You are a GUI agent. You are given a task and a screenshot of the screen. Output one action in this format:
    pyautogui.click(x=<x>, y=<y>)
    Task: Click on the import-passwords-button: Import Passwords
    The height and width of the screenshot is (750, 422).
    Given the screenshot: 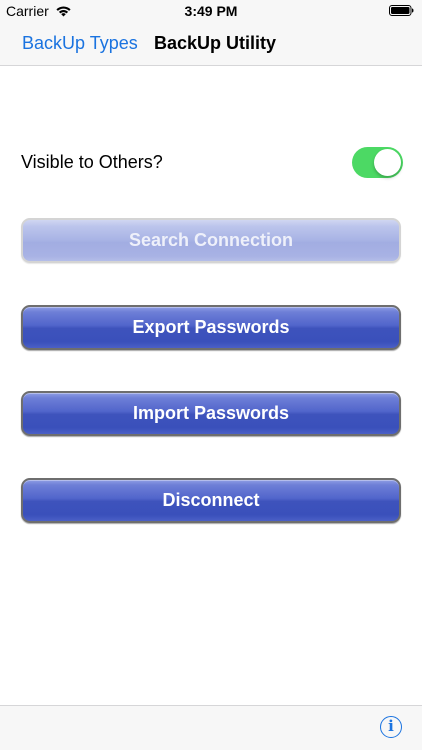 What is the action you would take?
    pyautogui.click(x=211, y=413)
    